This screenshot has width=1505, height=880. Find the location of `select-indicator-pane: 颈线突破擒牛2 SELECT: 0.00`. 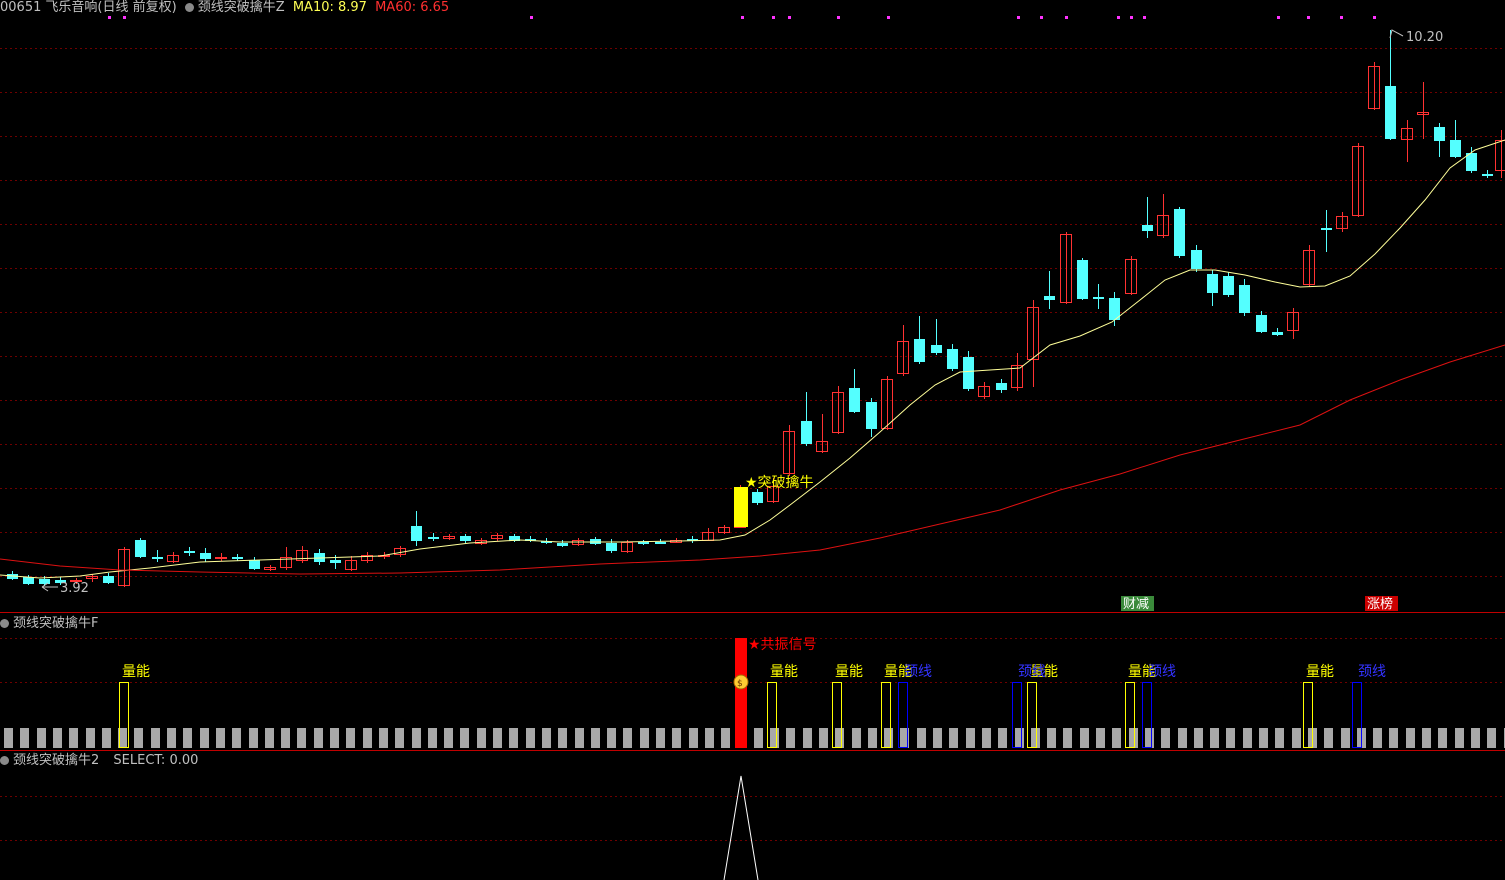

select-indicator-pane: 颈线突破擒牛2 SELECT: 0.00 is located at coordinates (752, 816).